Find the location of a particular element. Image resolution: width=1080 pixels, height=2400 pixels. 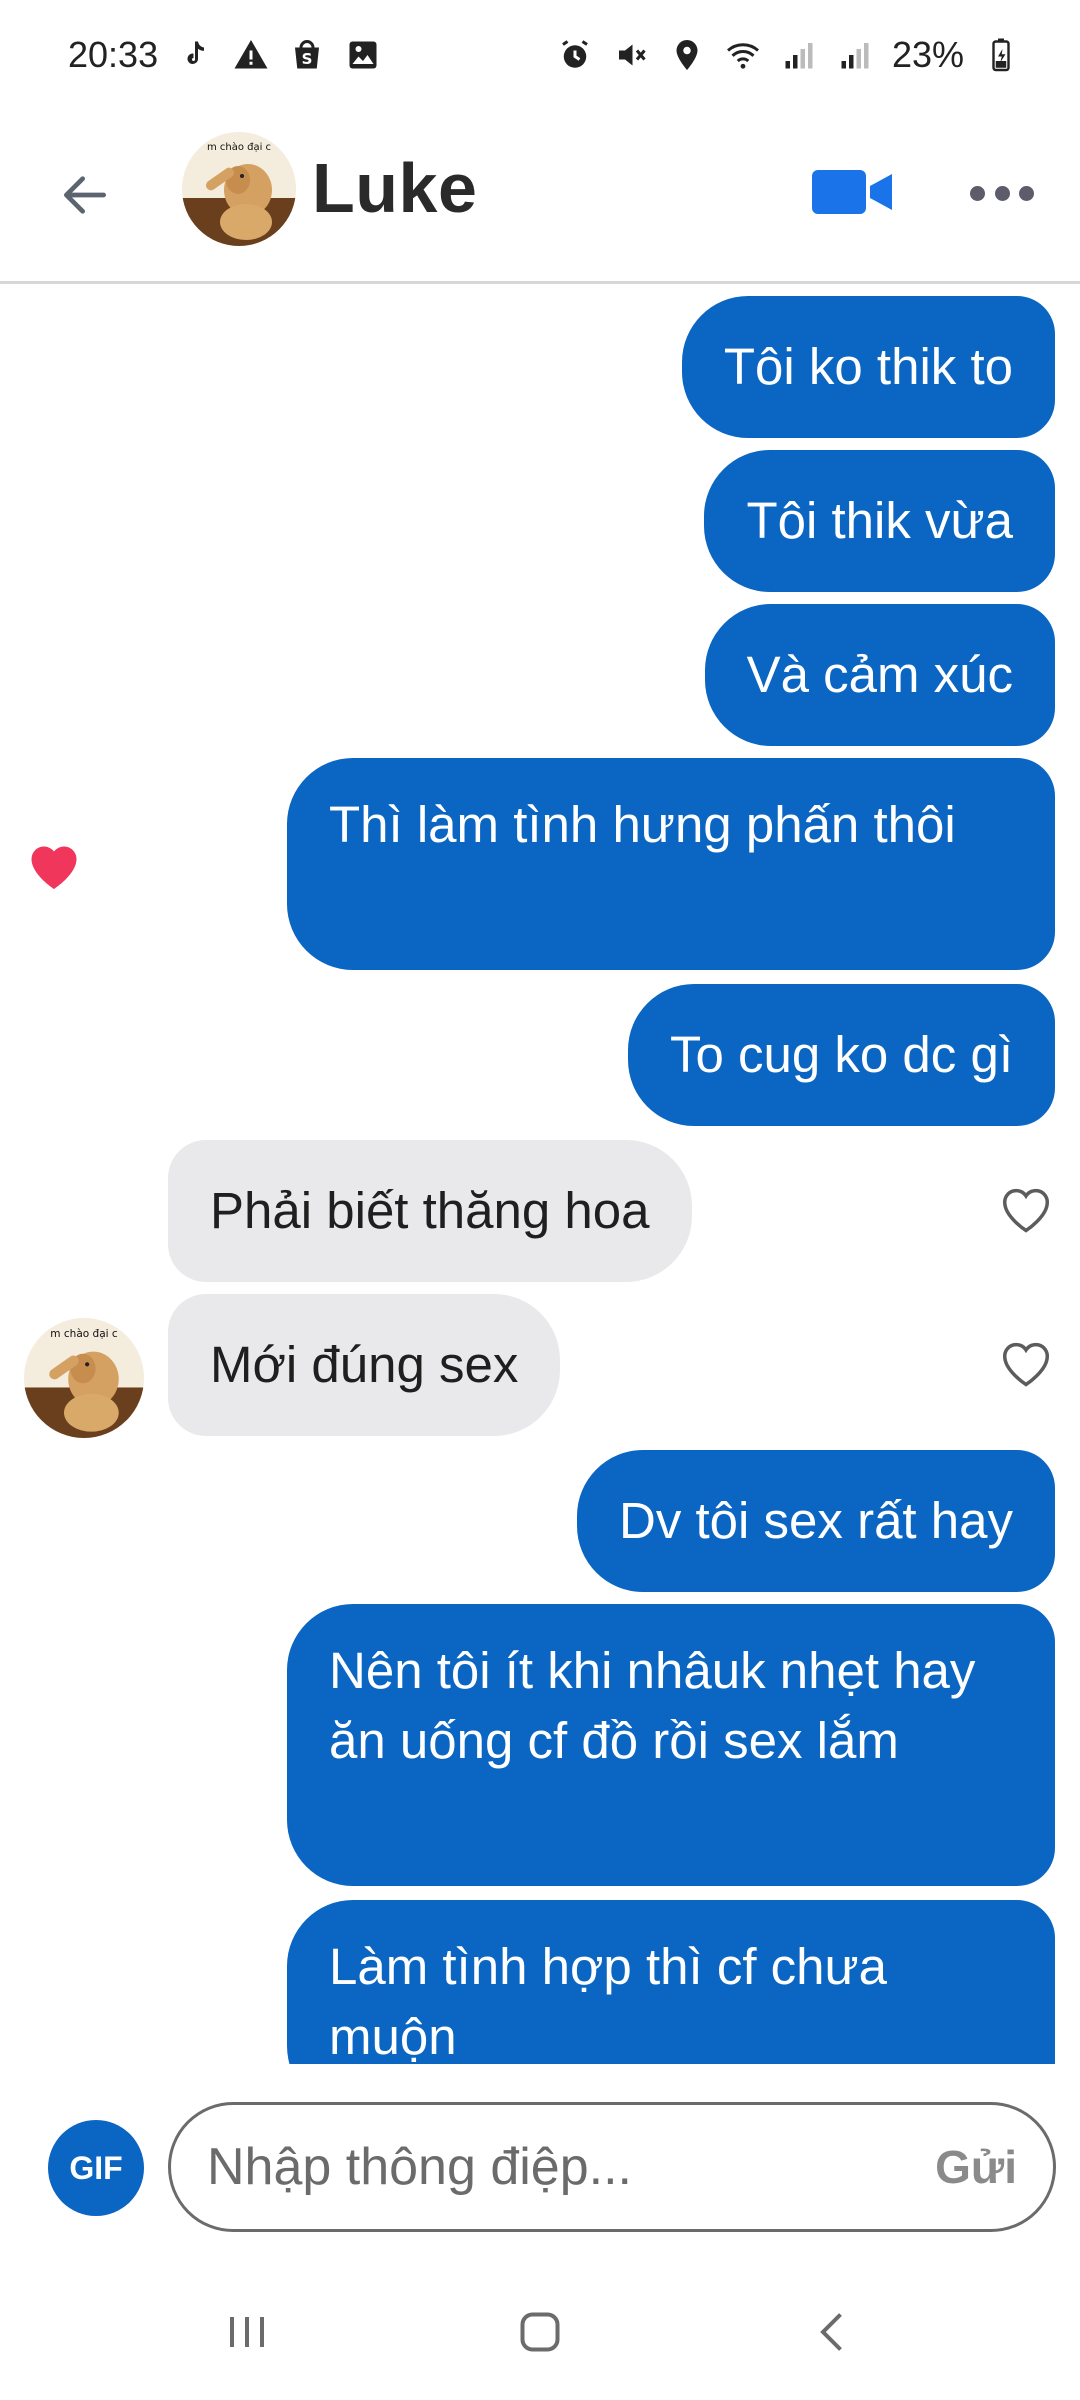

message-bubble-outgoing: Tôi ko thik to is located at coordinates (868, 367).